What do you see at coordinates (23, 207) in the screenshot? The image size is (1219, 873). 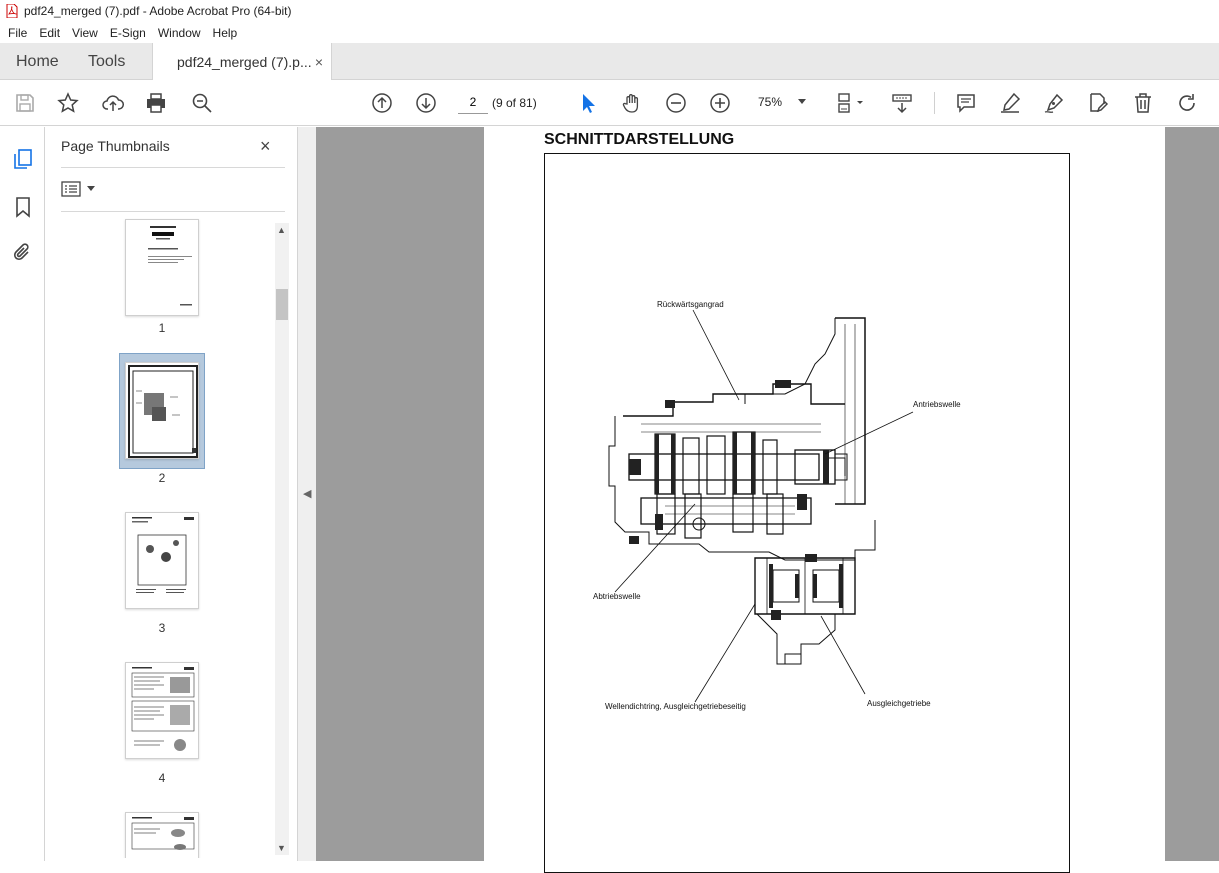 I see `bookmarks-icon` at bounding box center [23, 207].